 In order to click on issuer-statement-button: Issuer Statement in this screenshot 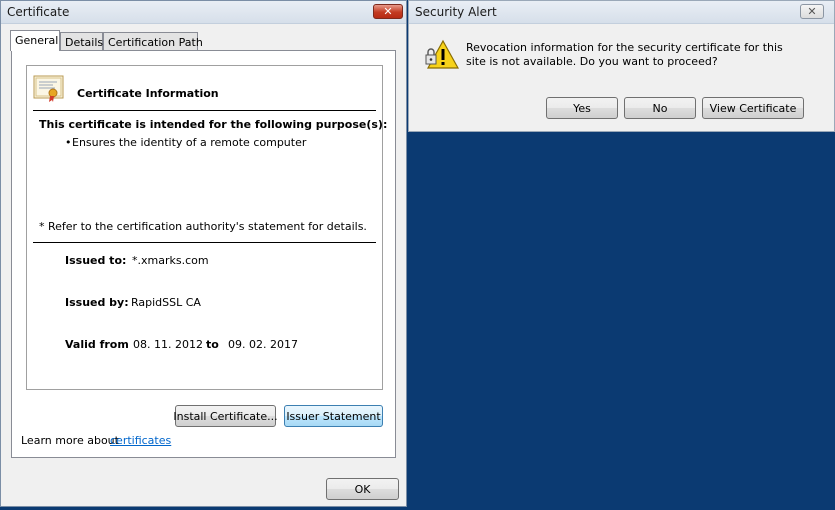, I will do `click(333, 416)`.